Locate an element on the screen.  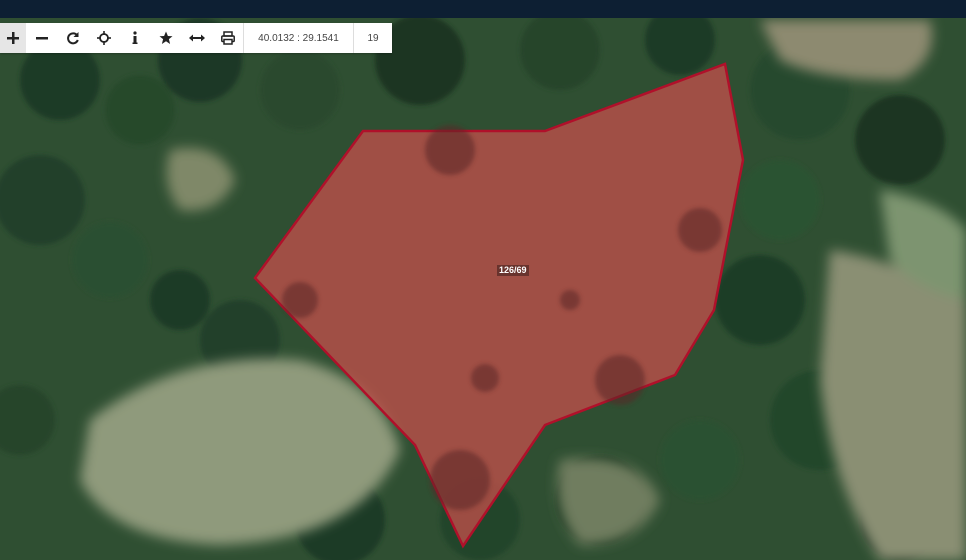
printer-icon is located at coordinates (227, 38).